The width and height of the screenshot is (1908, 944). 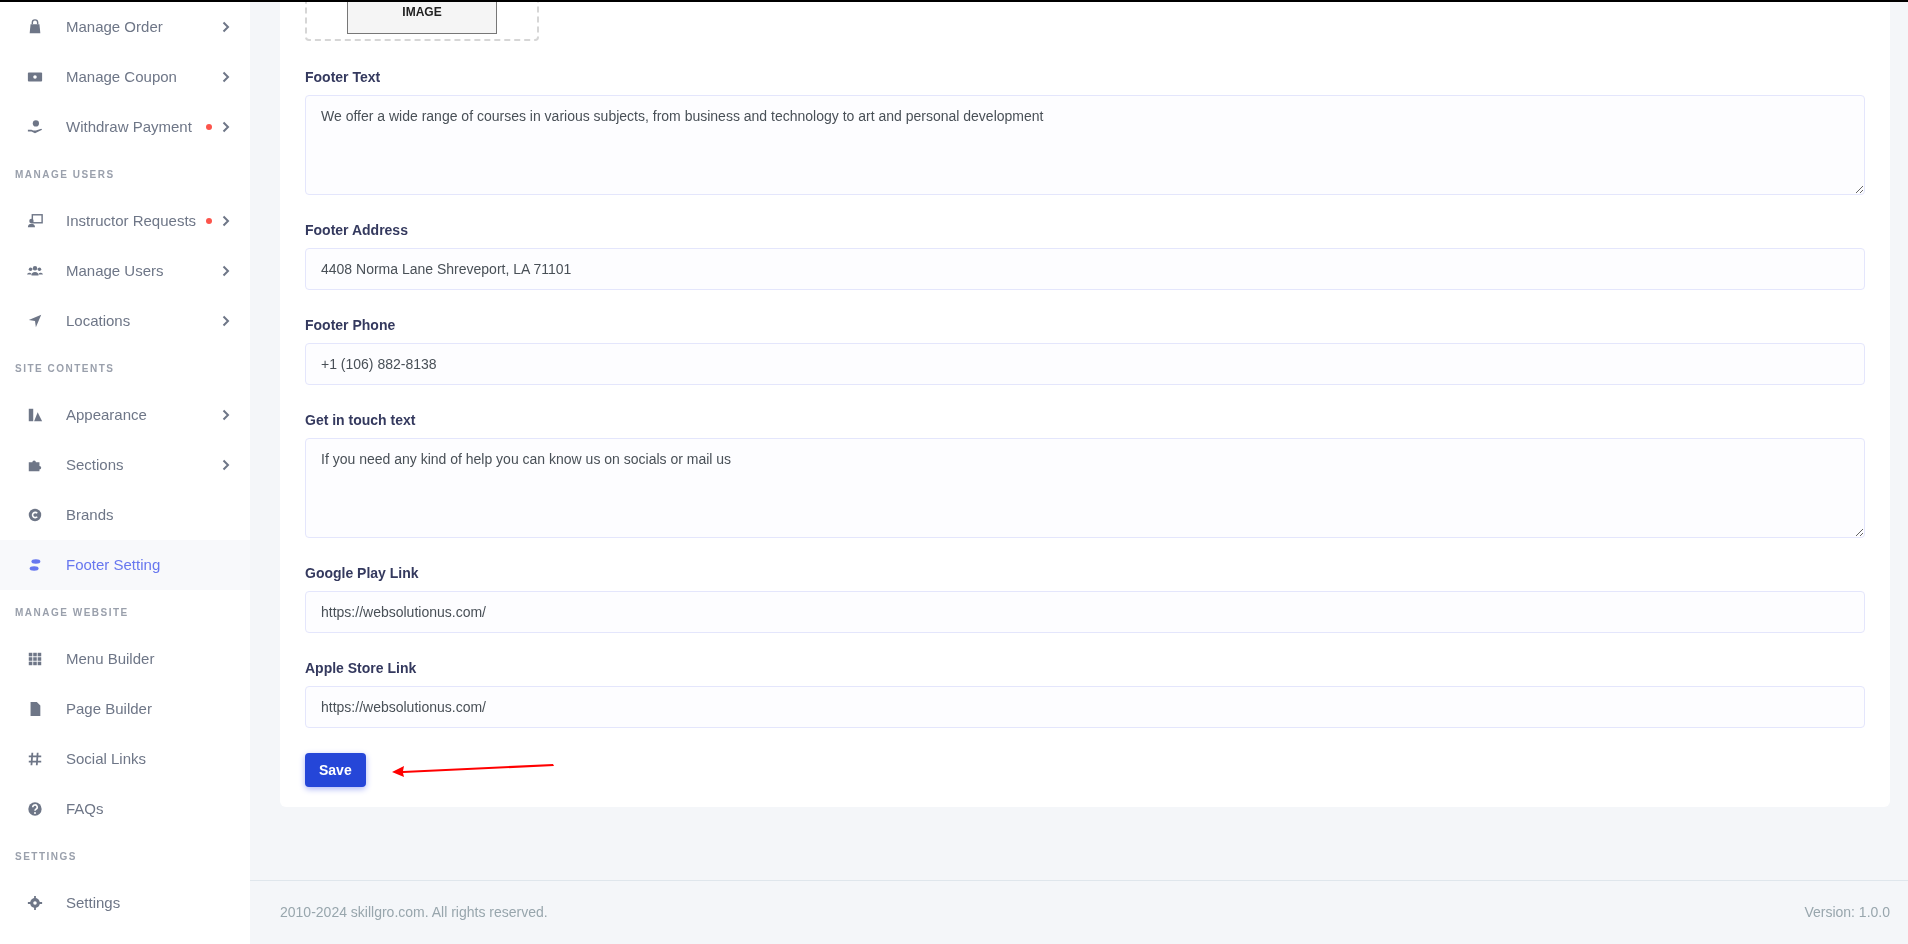 I want to click on field-label: Apple Store Link, so click(x=361, y=668).